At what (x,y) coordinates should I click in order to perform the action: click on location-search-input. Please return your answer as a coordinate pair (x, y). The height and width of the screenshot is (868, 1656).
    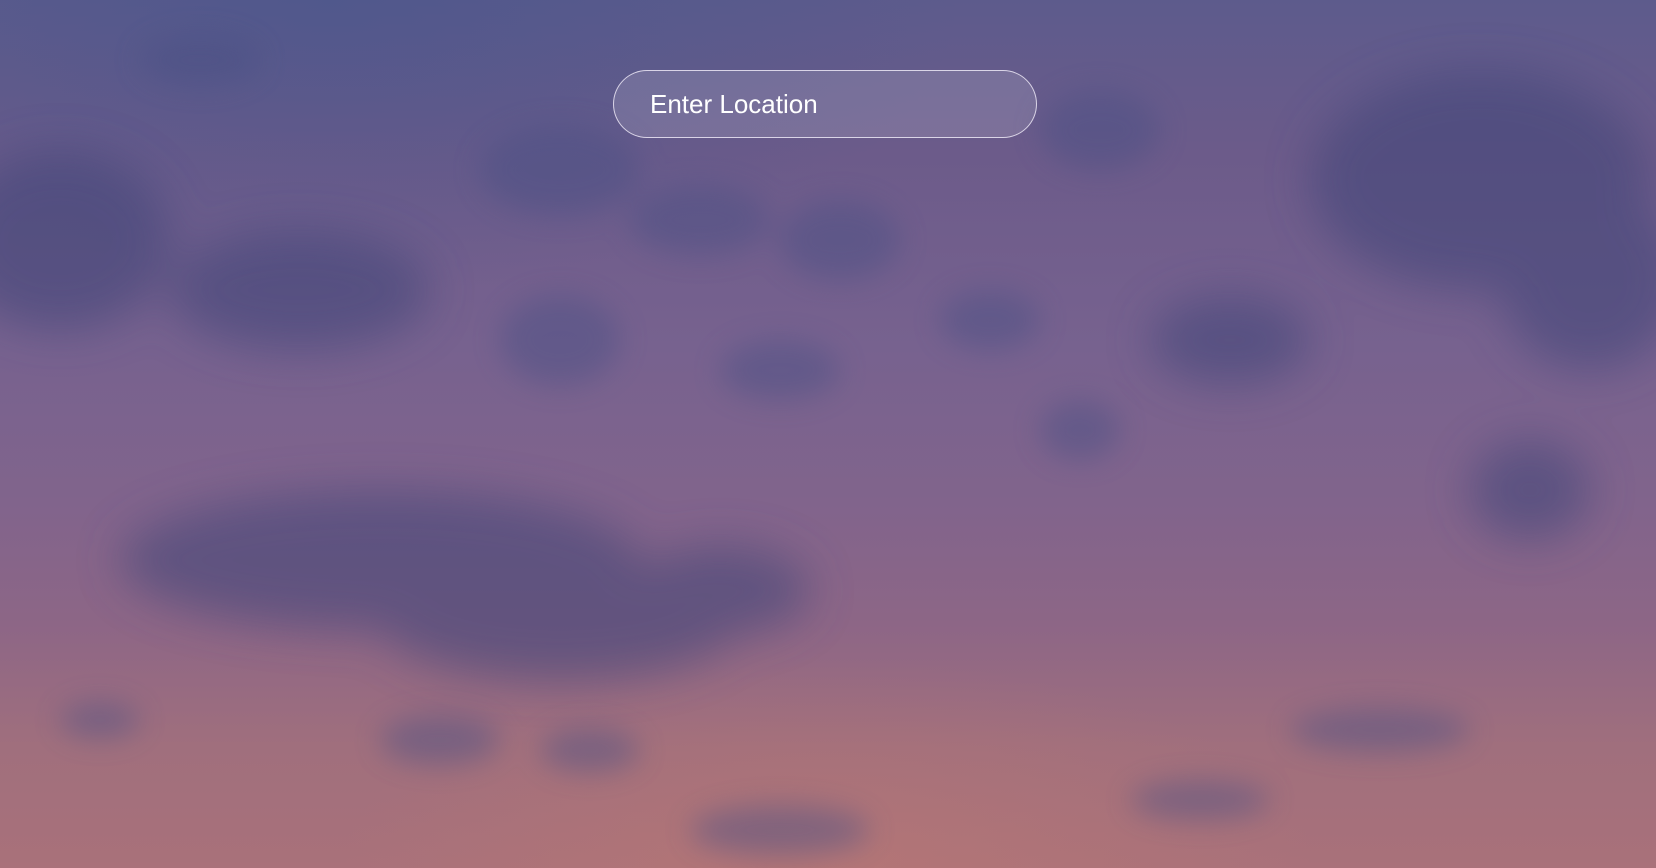
    Looking at the image, I should click on (825, 104).